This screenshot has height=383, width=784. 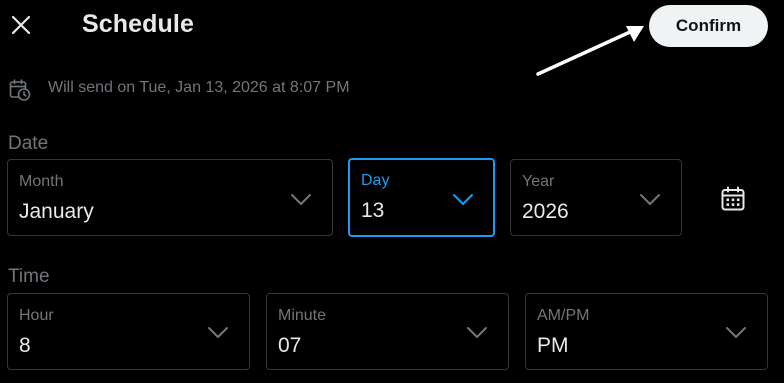 I want to click on page-title: Schedule, so click(x=138, y=24).